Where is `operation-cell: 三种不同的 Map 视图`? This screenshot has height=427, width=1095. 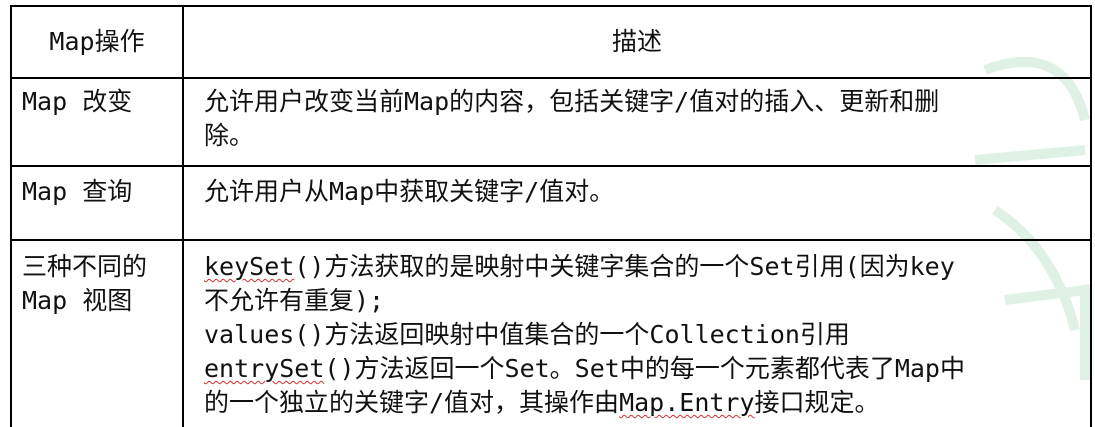 operation-cell: 三种不同的 Map 视图 is located at coordinates (97, 333).